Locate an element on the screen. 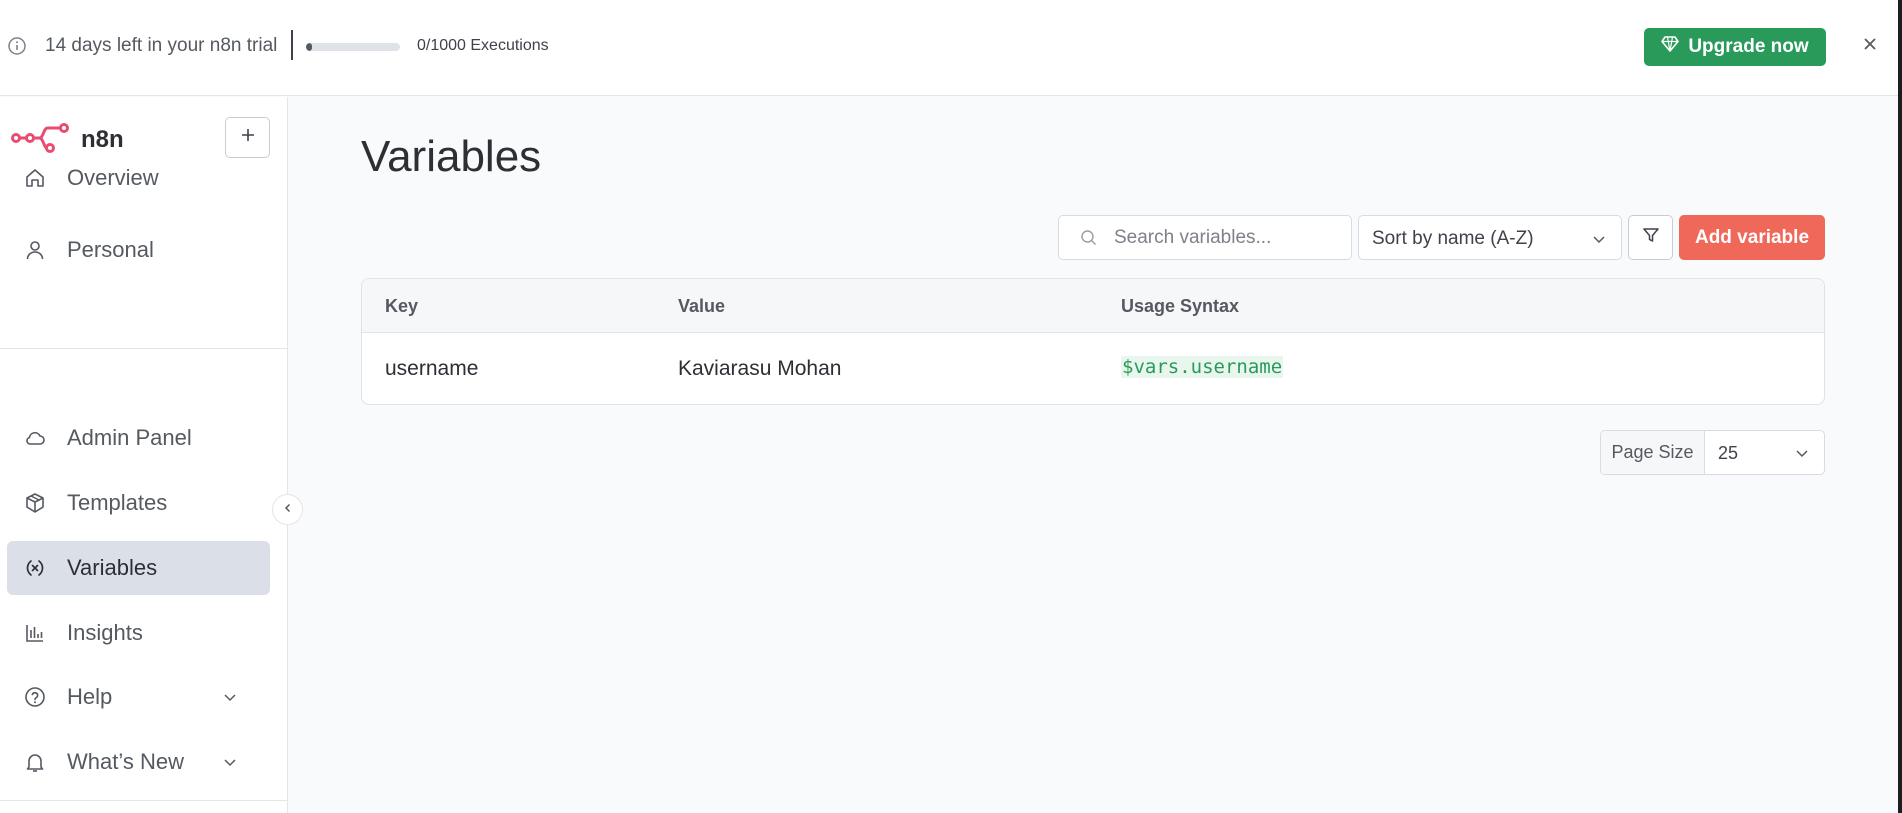  chevron-left-icon is located at coordinates (288, 510).